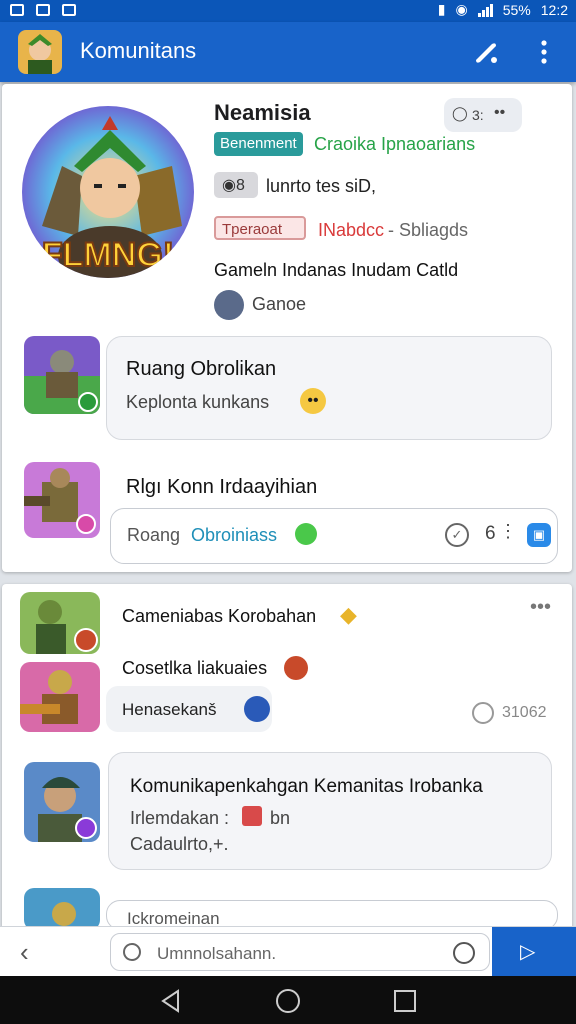 The width and height of the screenshot is (576, 1024). Describe the element at coordinates (195, 668) in the screenshot. I see `post-subtitle: Cosetlka liakuaies` at that location.